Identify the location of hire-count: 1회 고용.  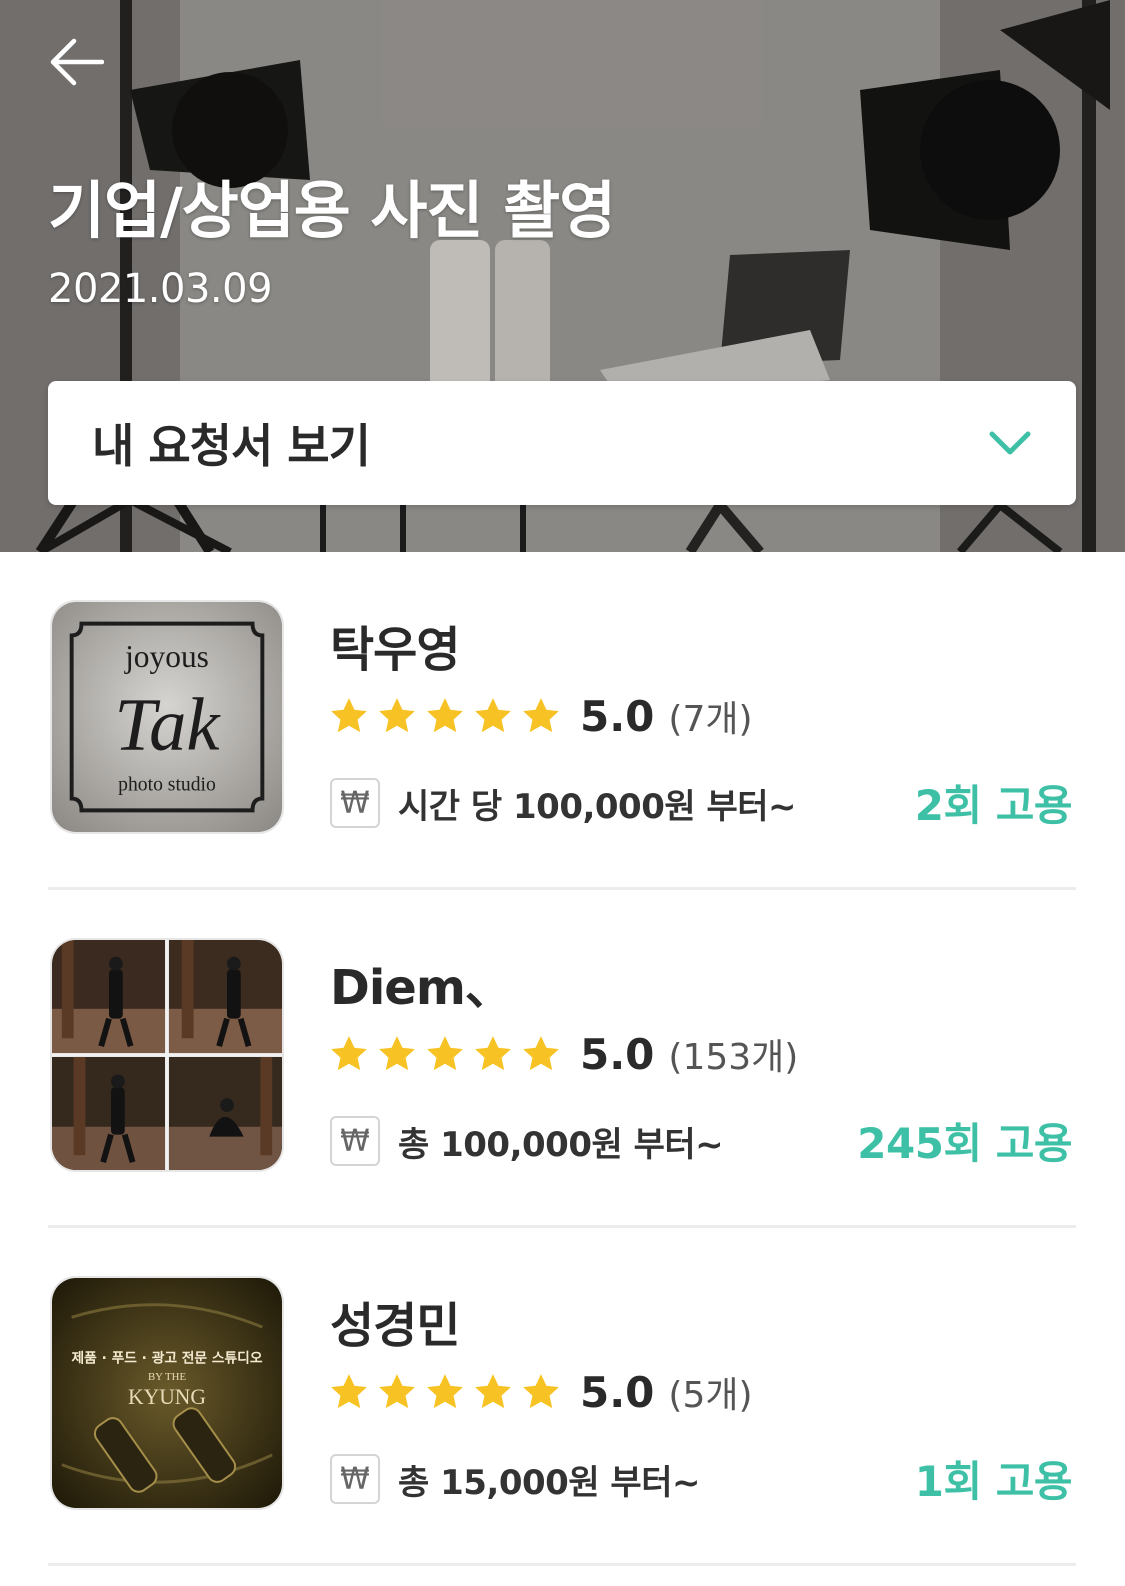
(993, 1481).